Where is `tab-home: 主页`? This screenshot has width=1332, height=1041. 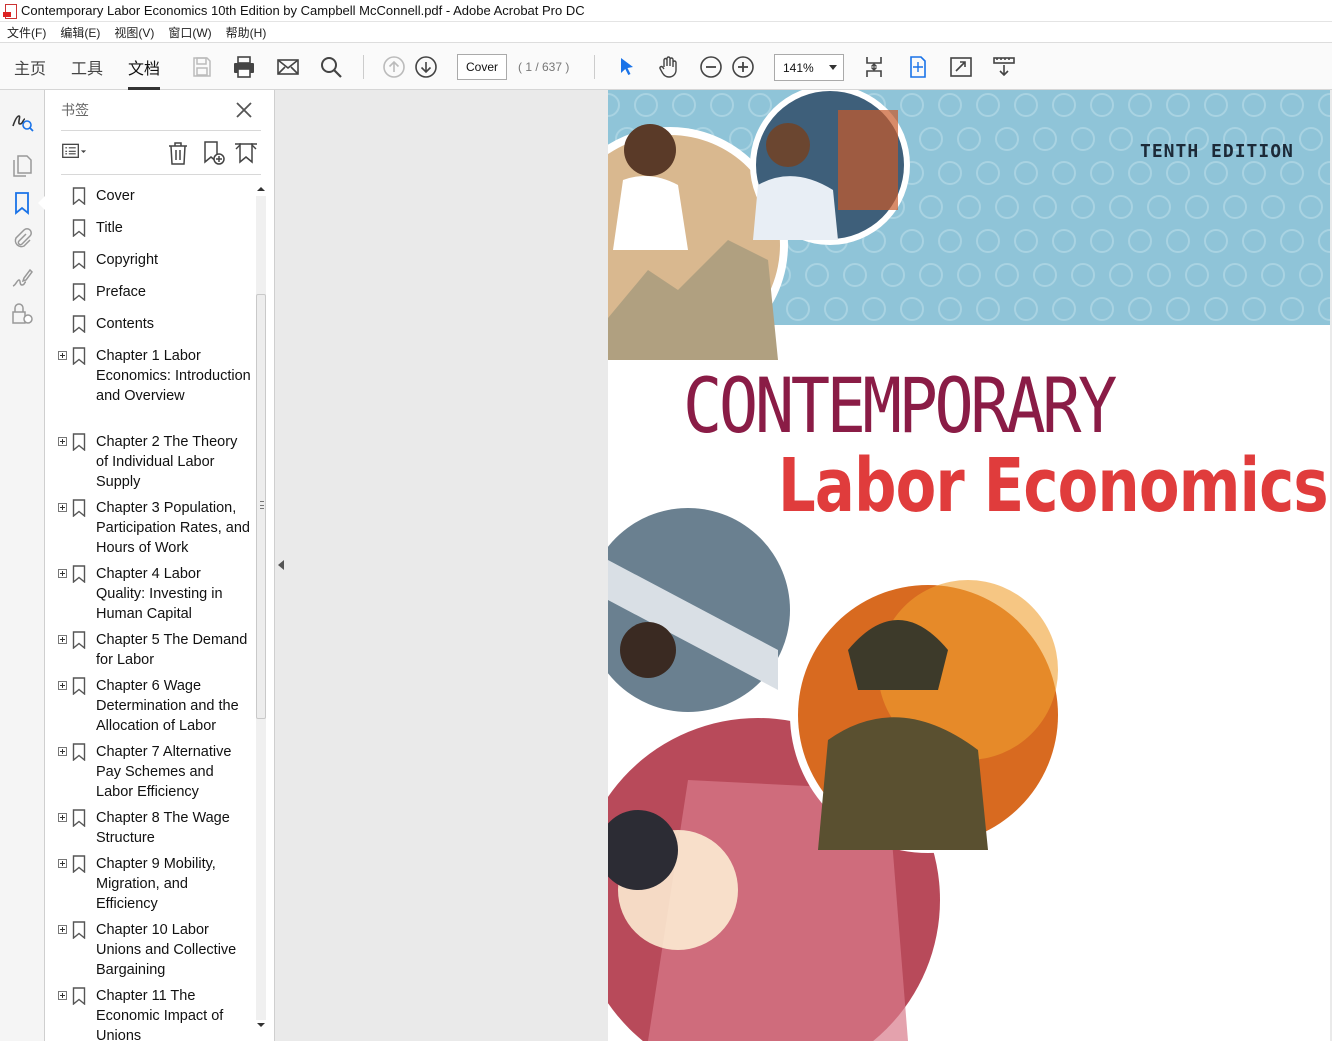 tab-home: 主页 is located at coordinates (30, 66).